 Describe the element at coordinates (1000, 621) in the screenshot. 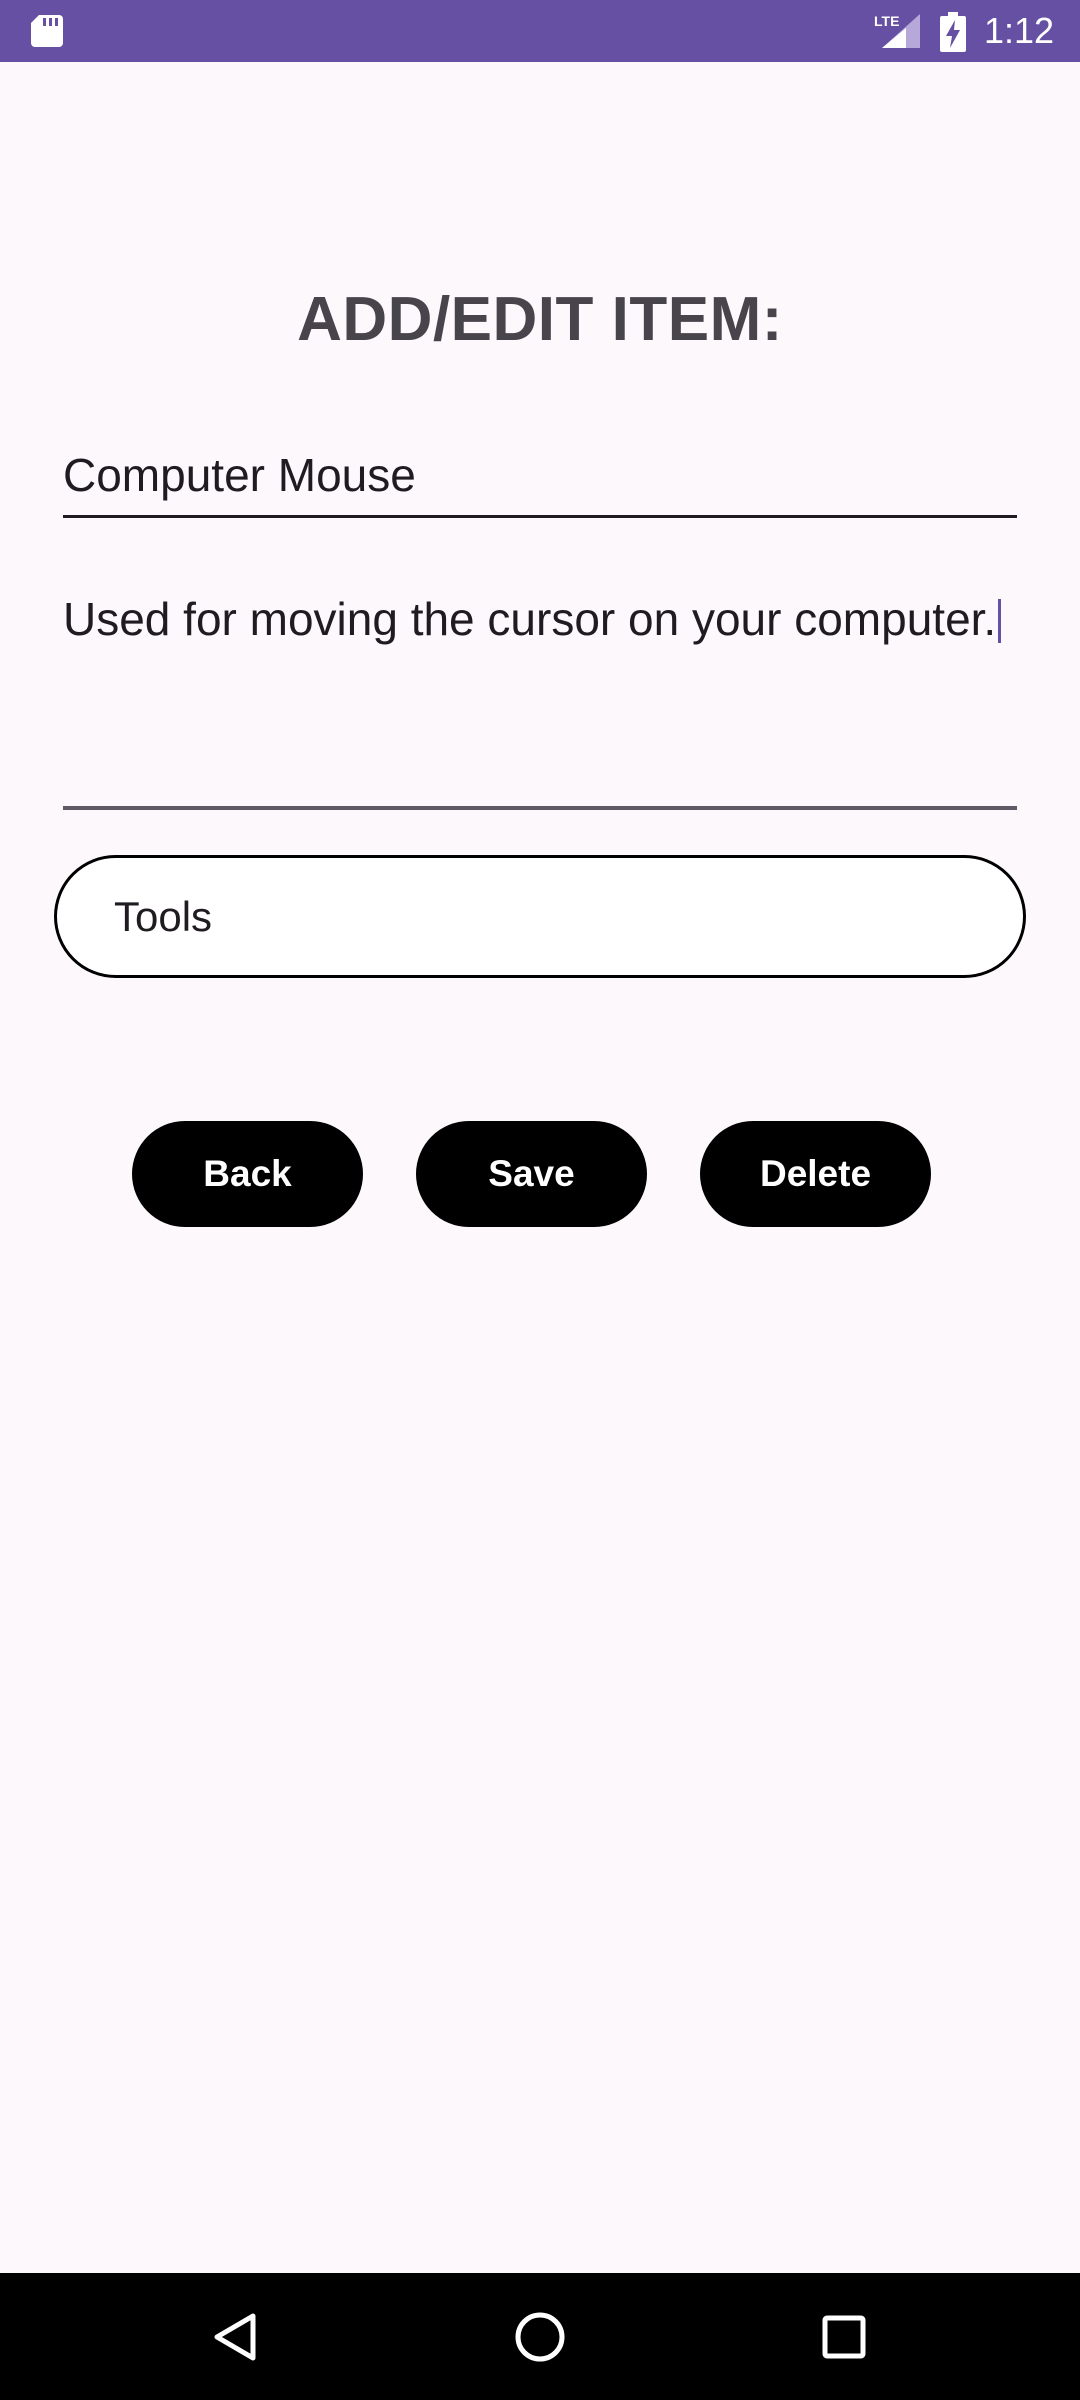

I see `text-cursor` at that location.